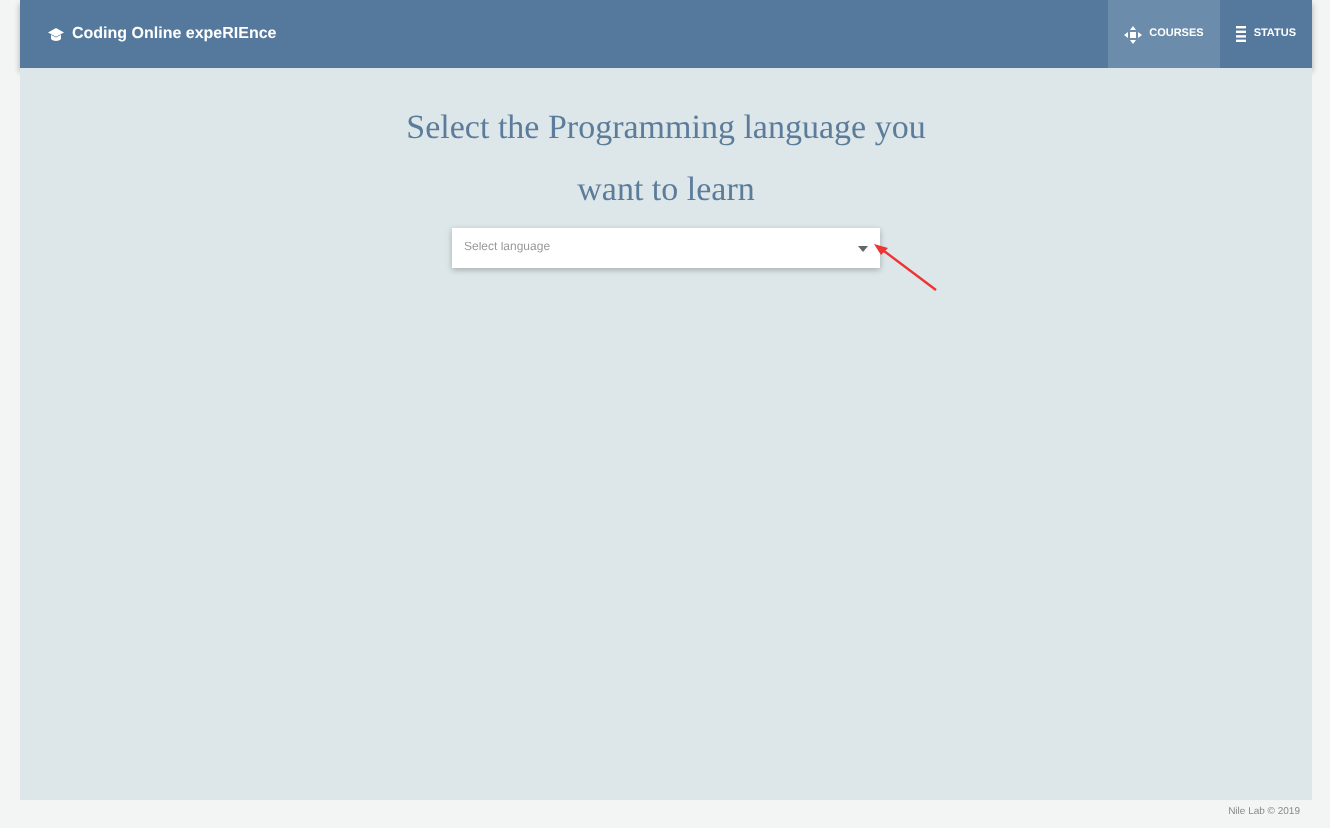 The width and height of the screenshot is (1330, 828). Describe the element at coordinates (148, 34) in the screenshot. I see `brand-title: Coding Online expeRIEnce` at that location.